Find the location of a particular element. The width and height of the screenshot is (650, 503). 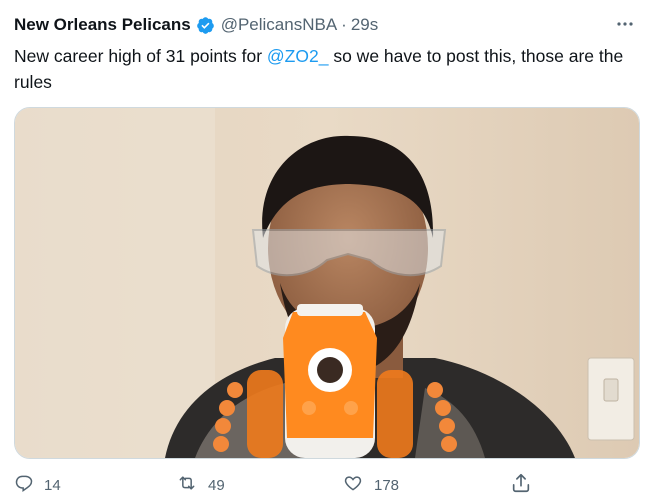

retweet-count: 49 is located at coordinates (216, 485).